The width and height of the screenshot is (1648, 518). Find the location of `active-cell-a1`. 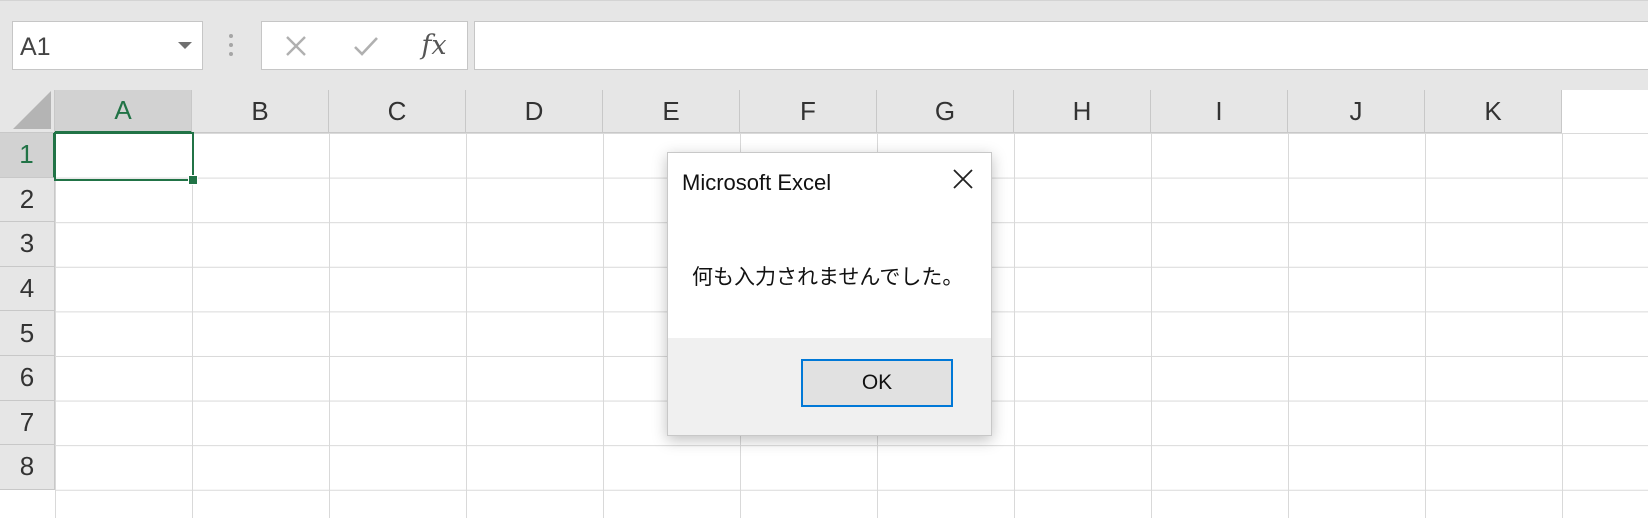

active-cell-a1 is located at coordinates (124, 156).